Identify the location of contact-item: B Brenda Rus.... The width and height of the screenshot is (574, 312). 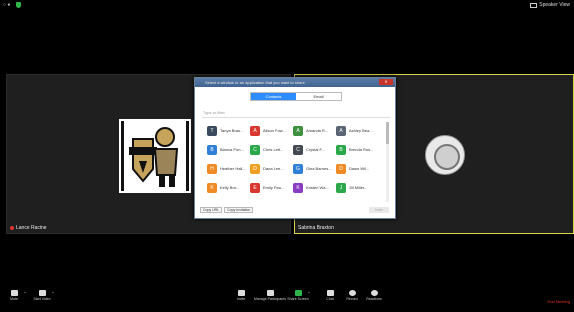
(357, 149).